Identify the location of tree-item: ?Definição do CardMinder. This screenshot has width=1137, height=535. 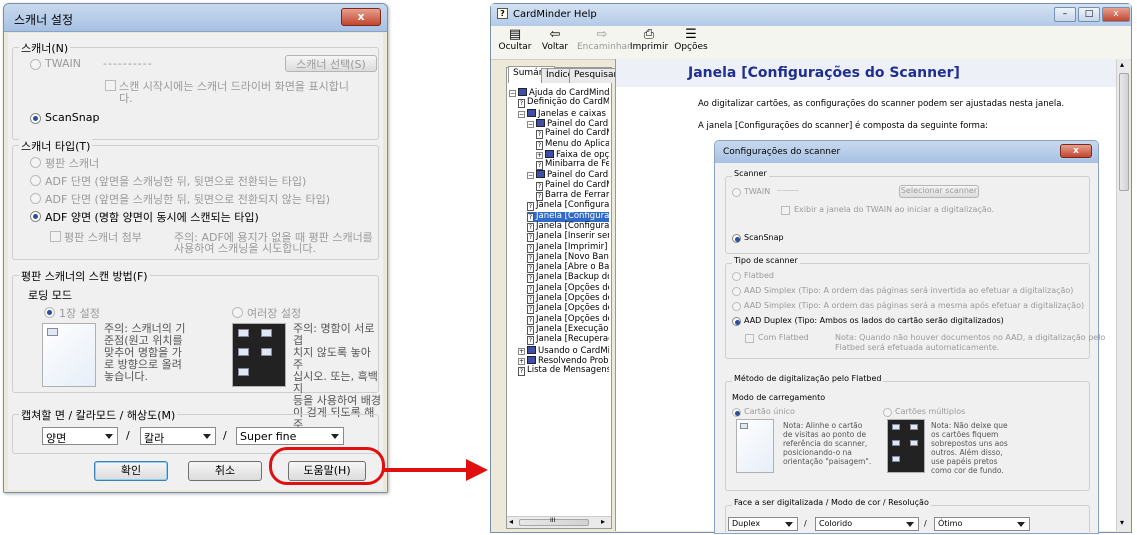
(563, 103).